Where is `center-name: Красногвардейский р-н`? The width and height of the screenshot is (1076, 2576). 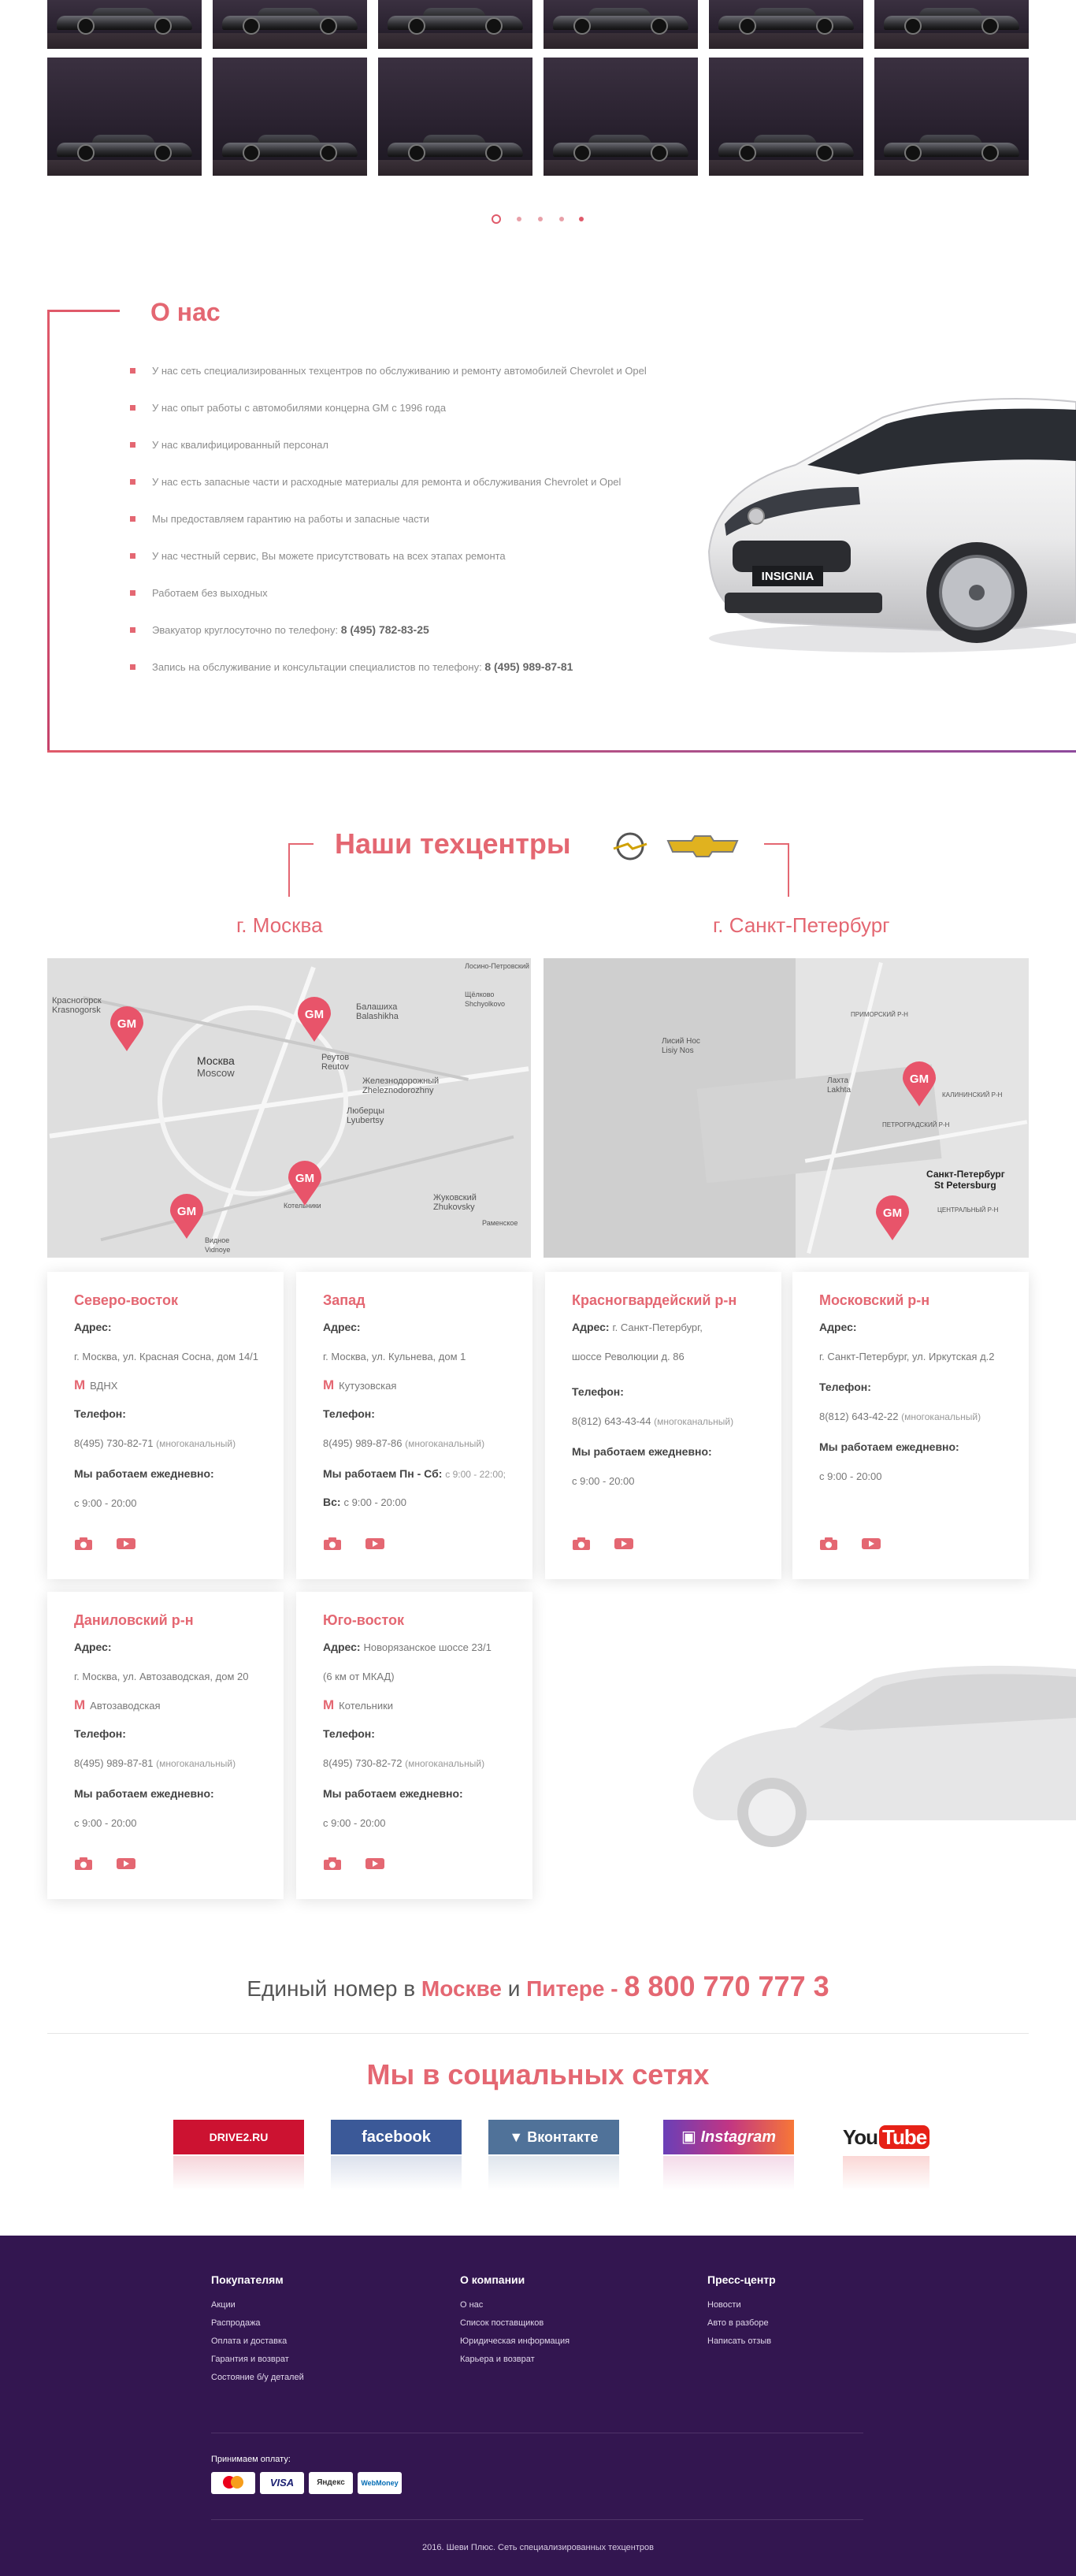 center-name: Красногвардейский р-н is located at coordinates (654, 1300).